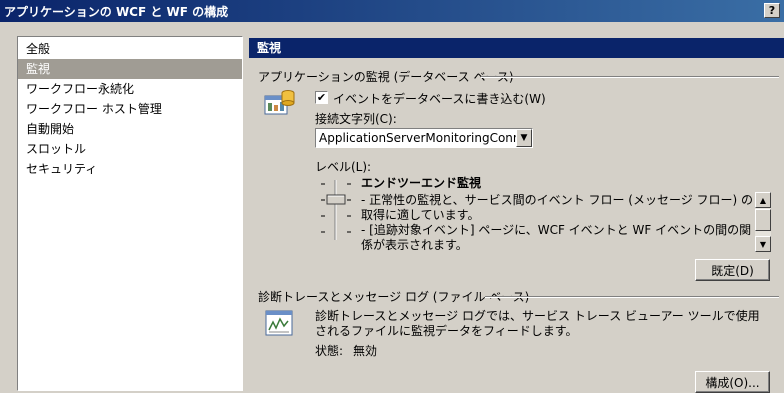 This screenshot has width=784, height=393. What do you see at coordinates (763, 200) in the screenshot?
I see `scroll-up-icon: ▲` at bounding box center [763, 200].